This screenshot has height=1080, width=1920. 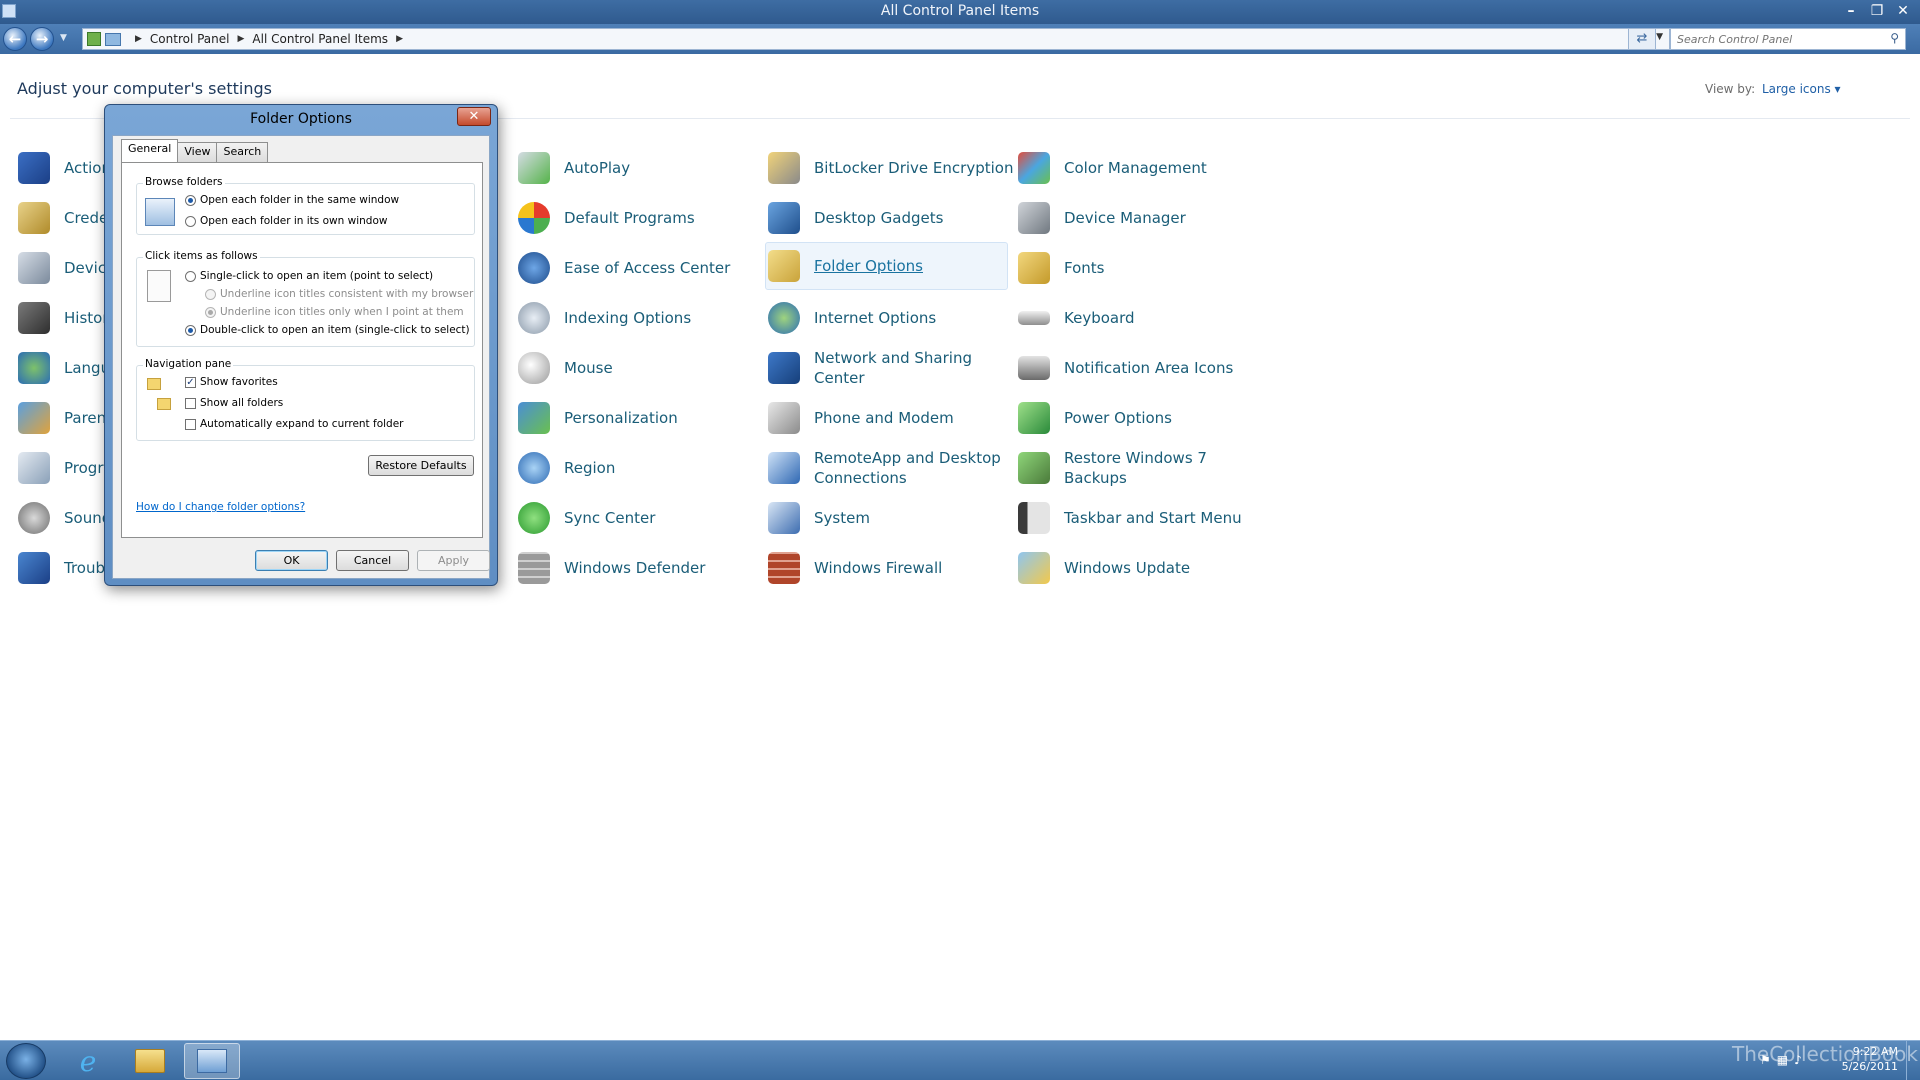 I want to click on taskbar-internet-explorer: e, so click(x=88, y=1061).